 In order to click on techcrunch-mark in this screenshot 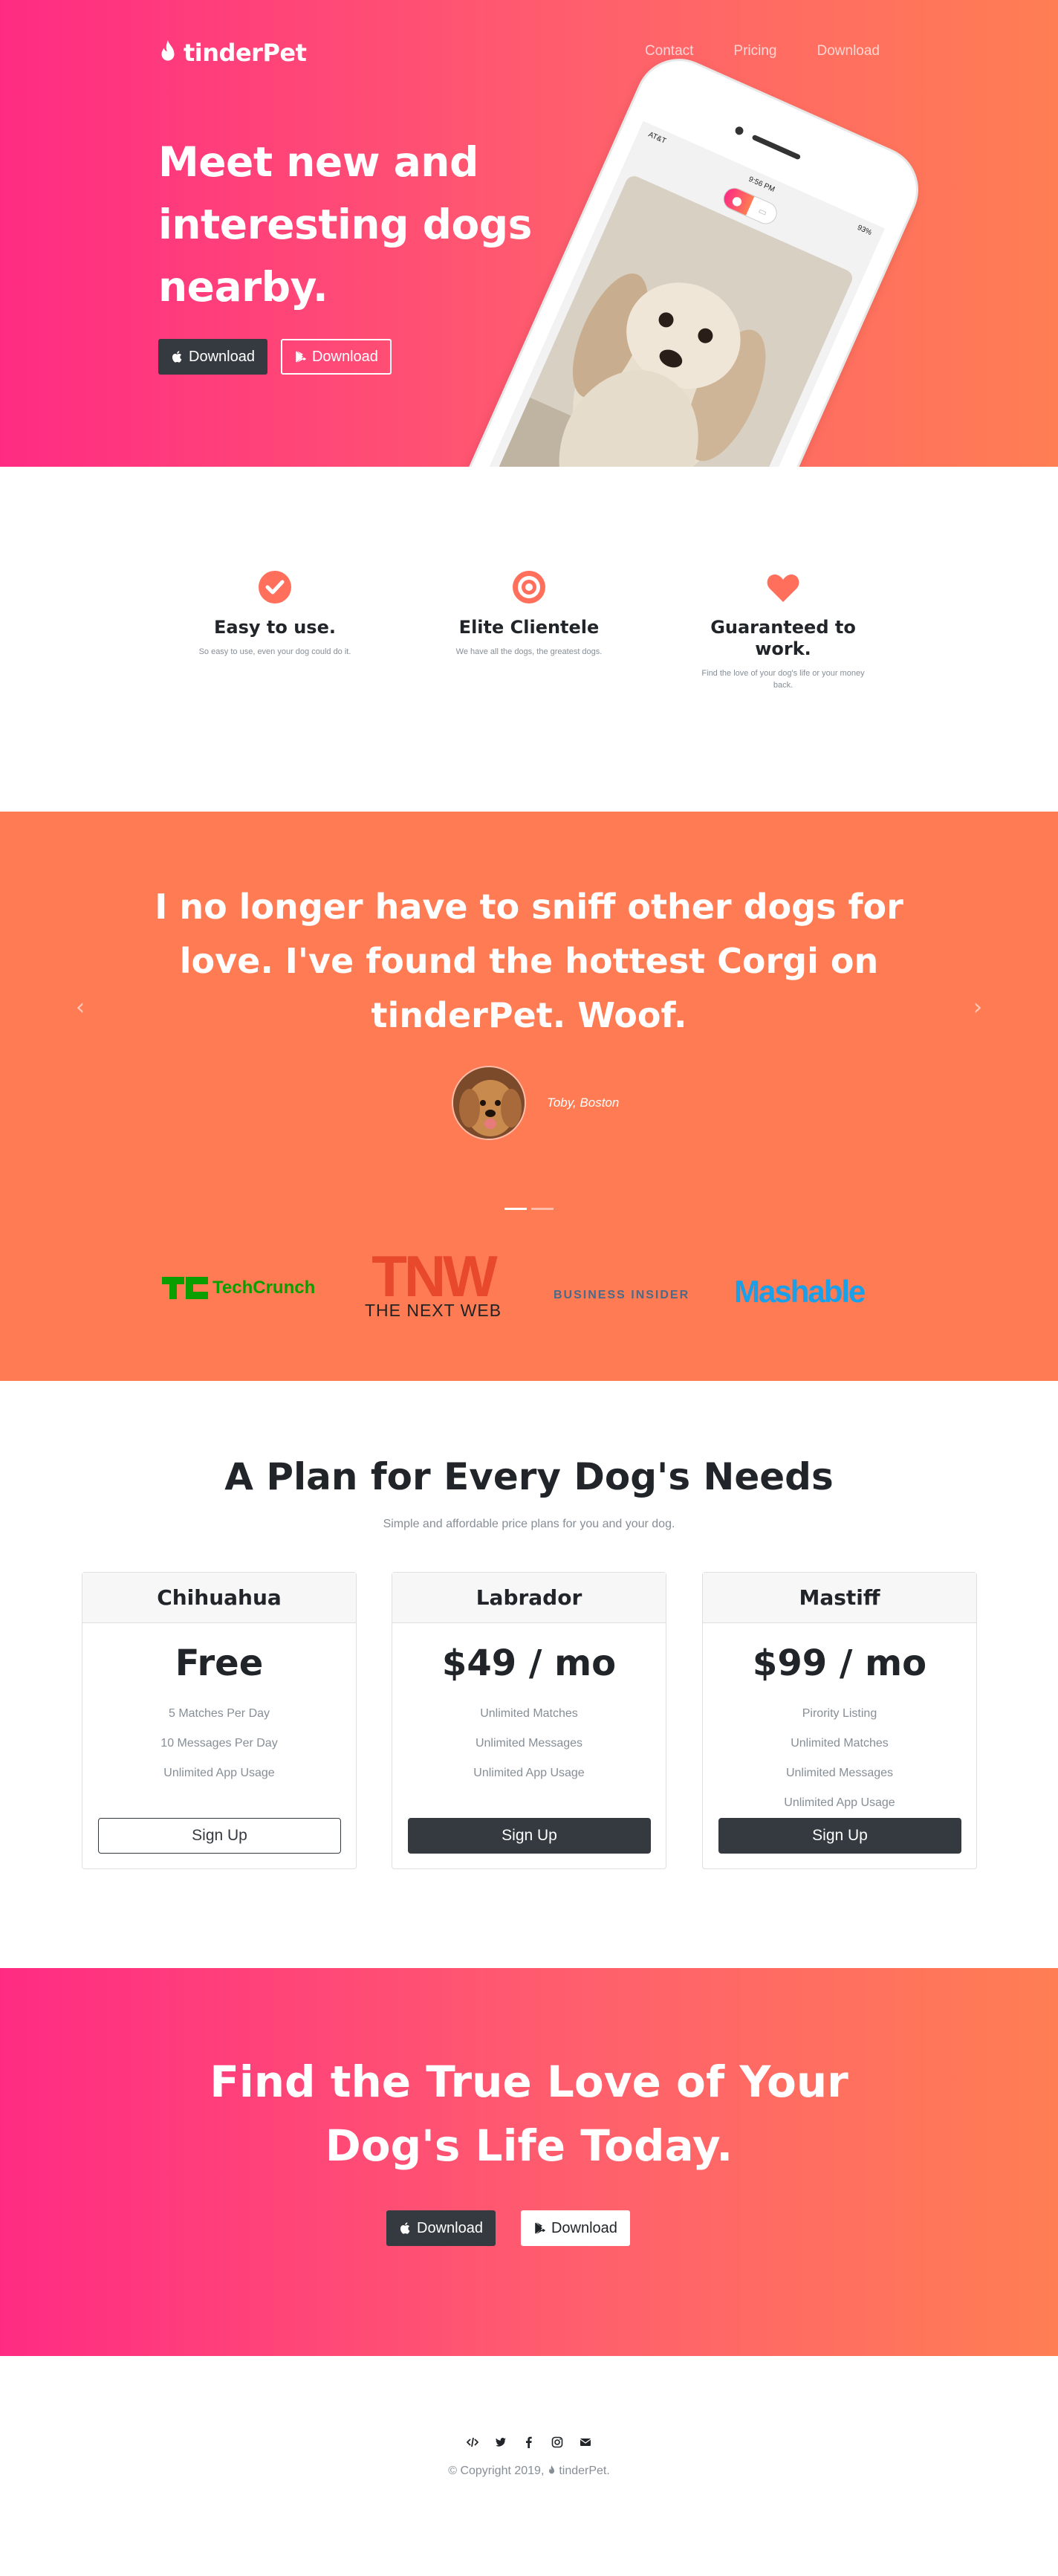, I will do `click(185, 1288)`.